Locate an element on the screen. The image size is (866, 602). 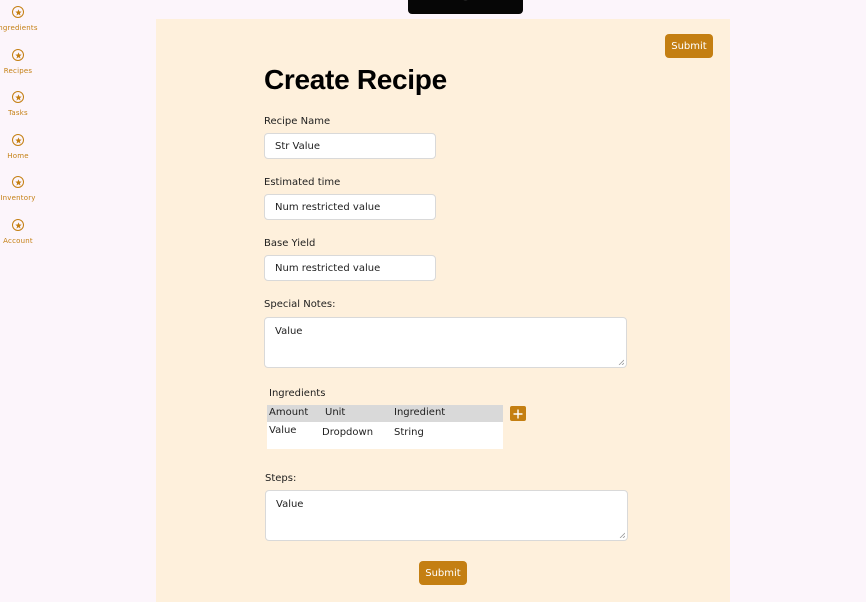
amount-cell: Value is located at coordinates (282, 430).